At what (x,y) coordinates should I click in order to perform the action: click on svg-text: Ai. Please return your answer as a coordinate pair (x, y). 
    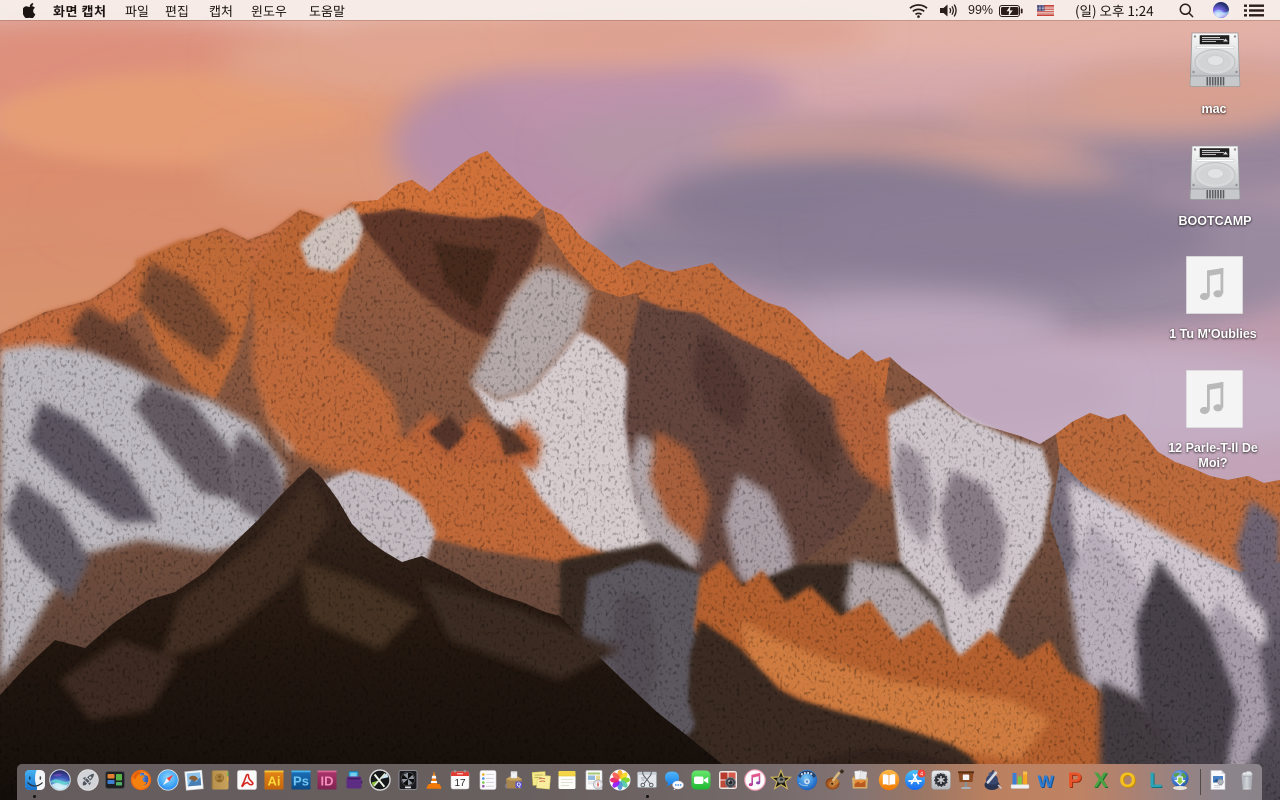
    Looking at the image, I should click on (273, 781).